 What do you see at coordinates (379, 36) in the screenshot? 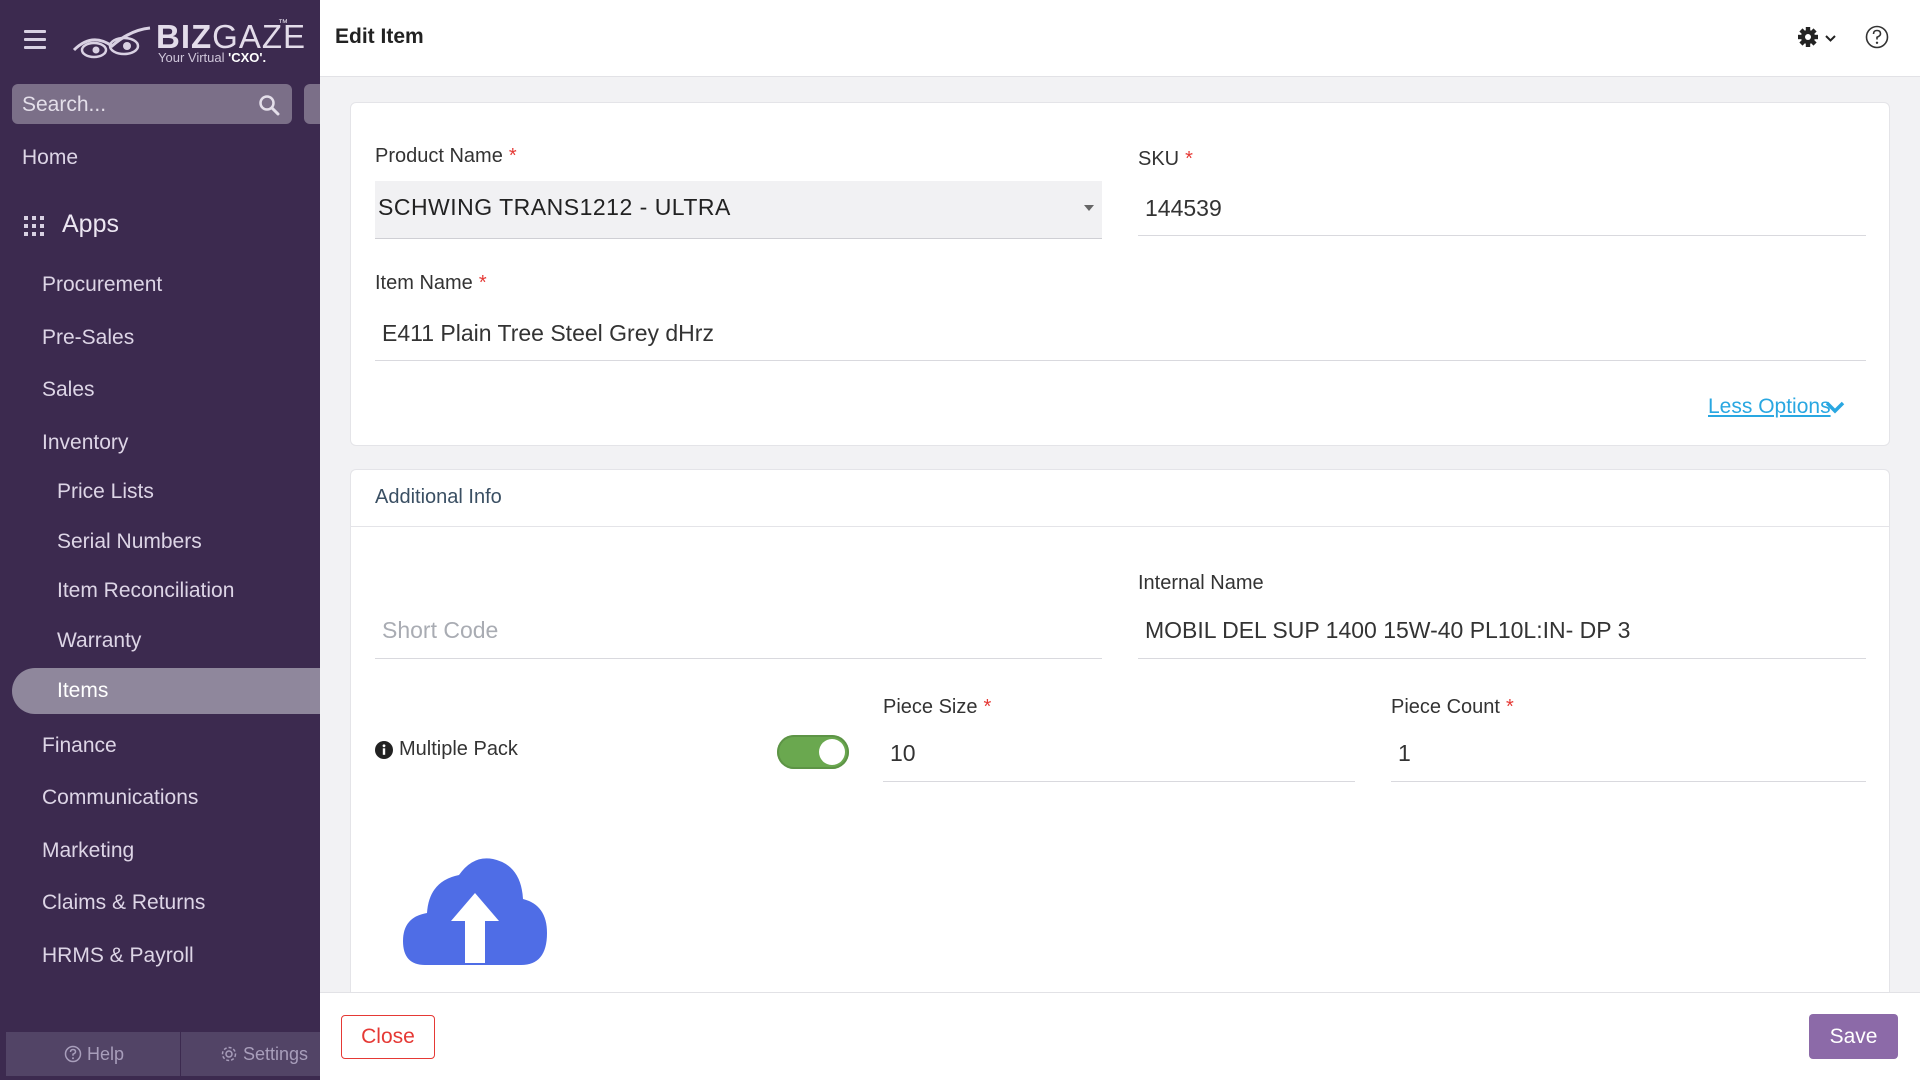
I see `page-title: Edit Item` at bounding box center [379, 36].